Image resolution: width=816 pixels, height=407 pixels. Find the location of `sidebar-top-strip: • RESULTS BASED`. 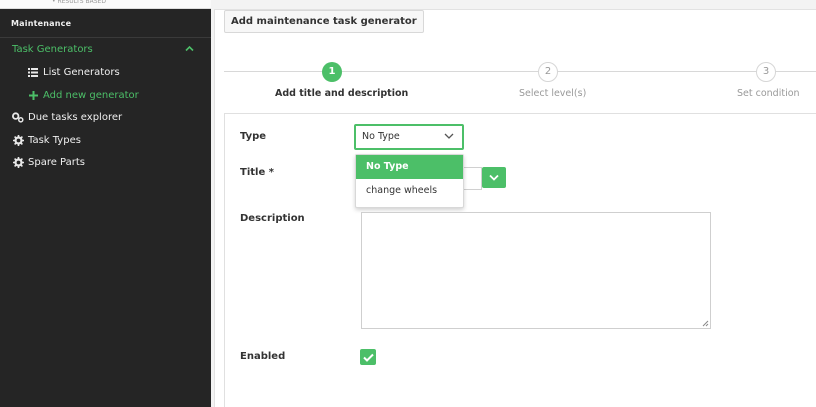

sidebar-top-strip: • RESULTS BASED is located at coordinates (105, 4).